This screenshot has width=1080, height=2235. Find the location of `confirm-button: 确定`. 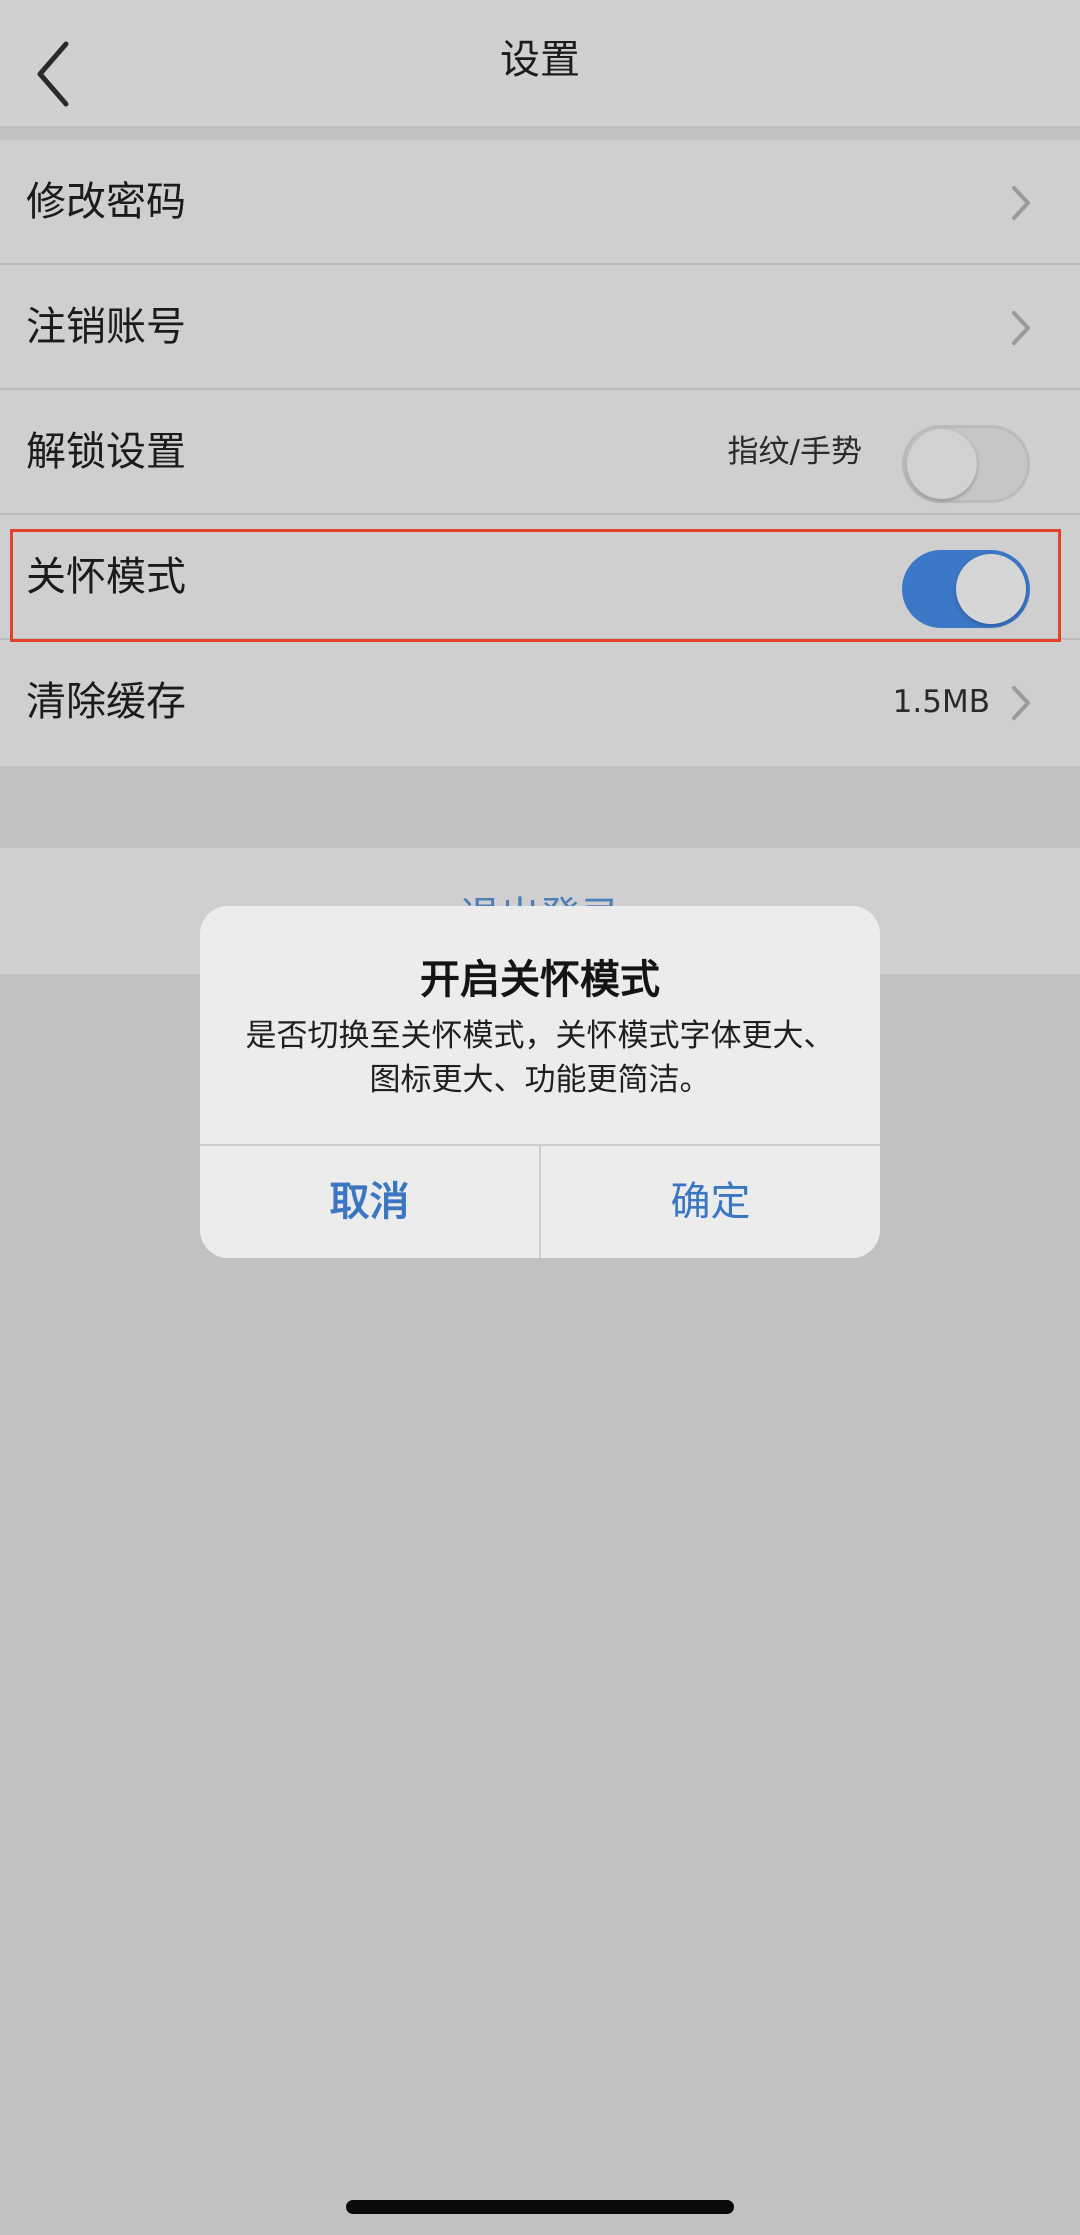

confirm-button: 确定 is located at coordinates (710, 1202).